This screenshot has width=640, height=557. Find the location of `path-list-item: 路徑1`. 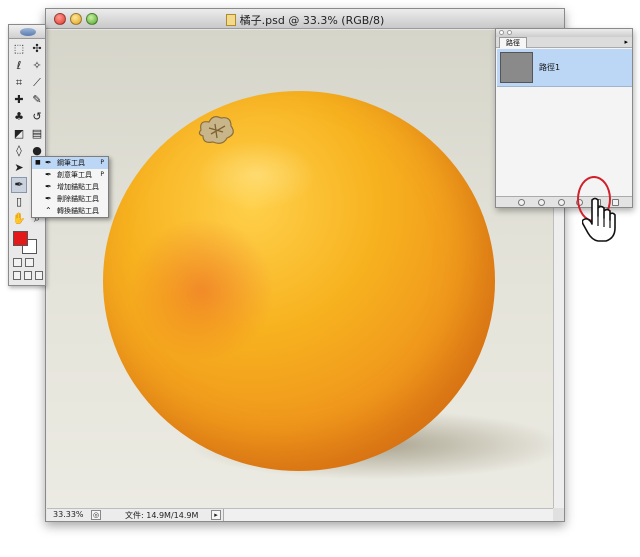

path-list-item: 路徑1 is located at coordinates (564, 68).